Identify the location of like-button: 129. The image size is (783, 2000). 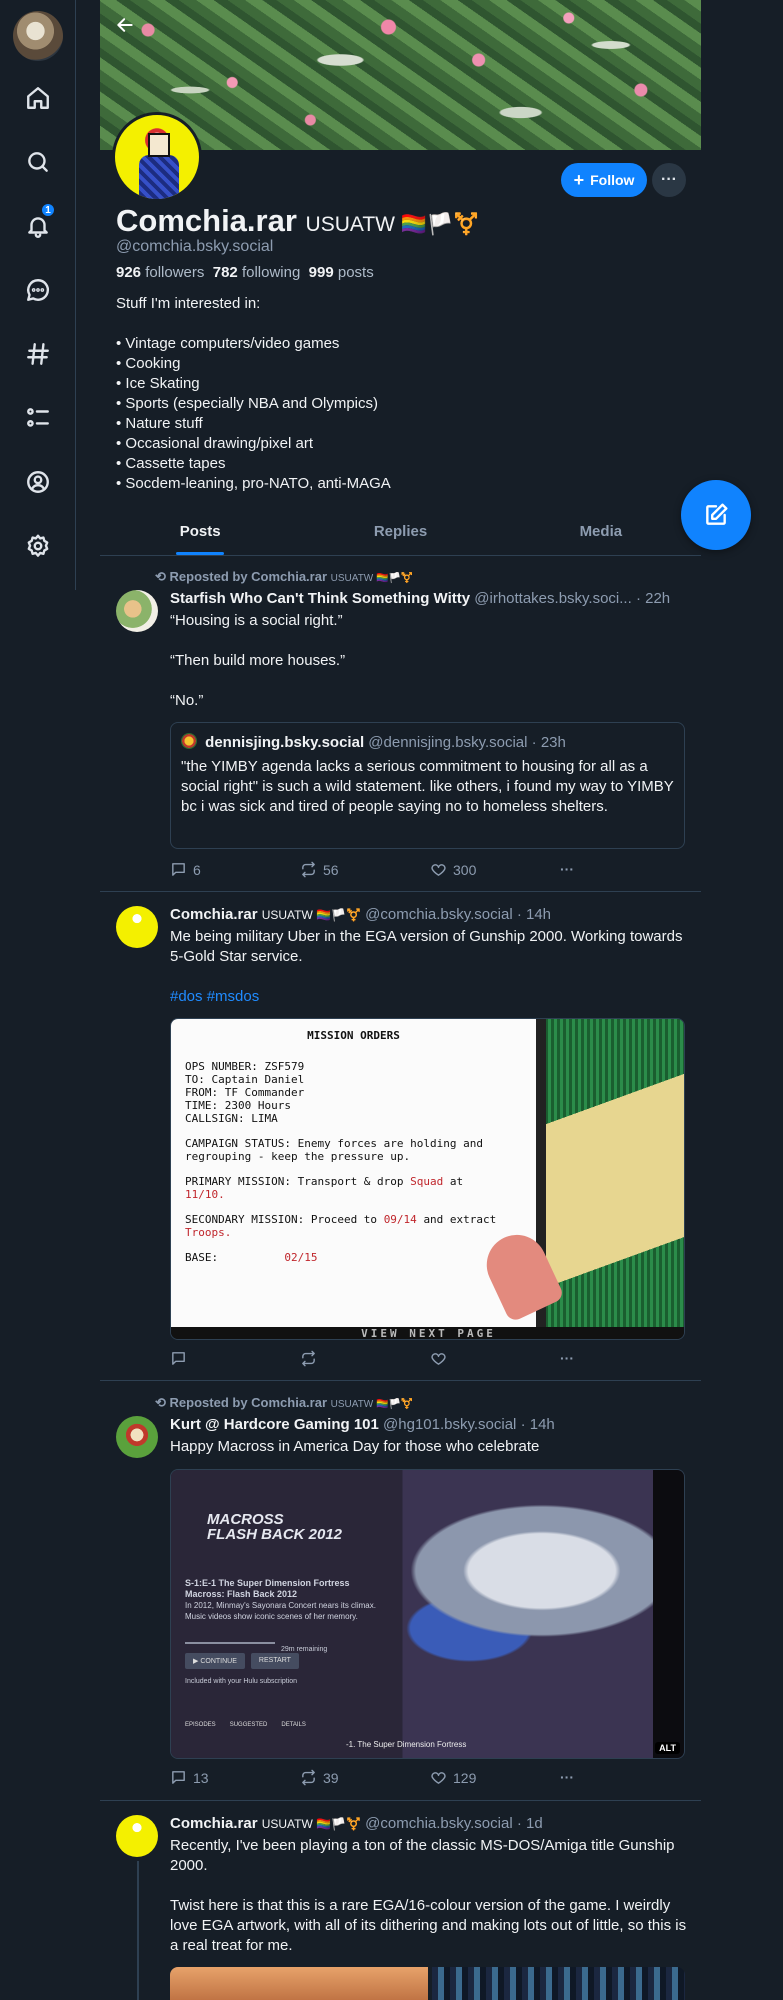
(453, 1777).